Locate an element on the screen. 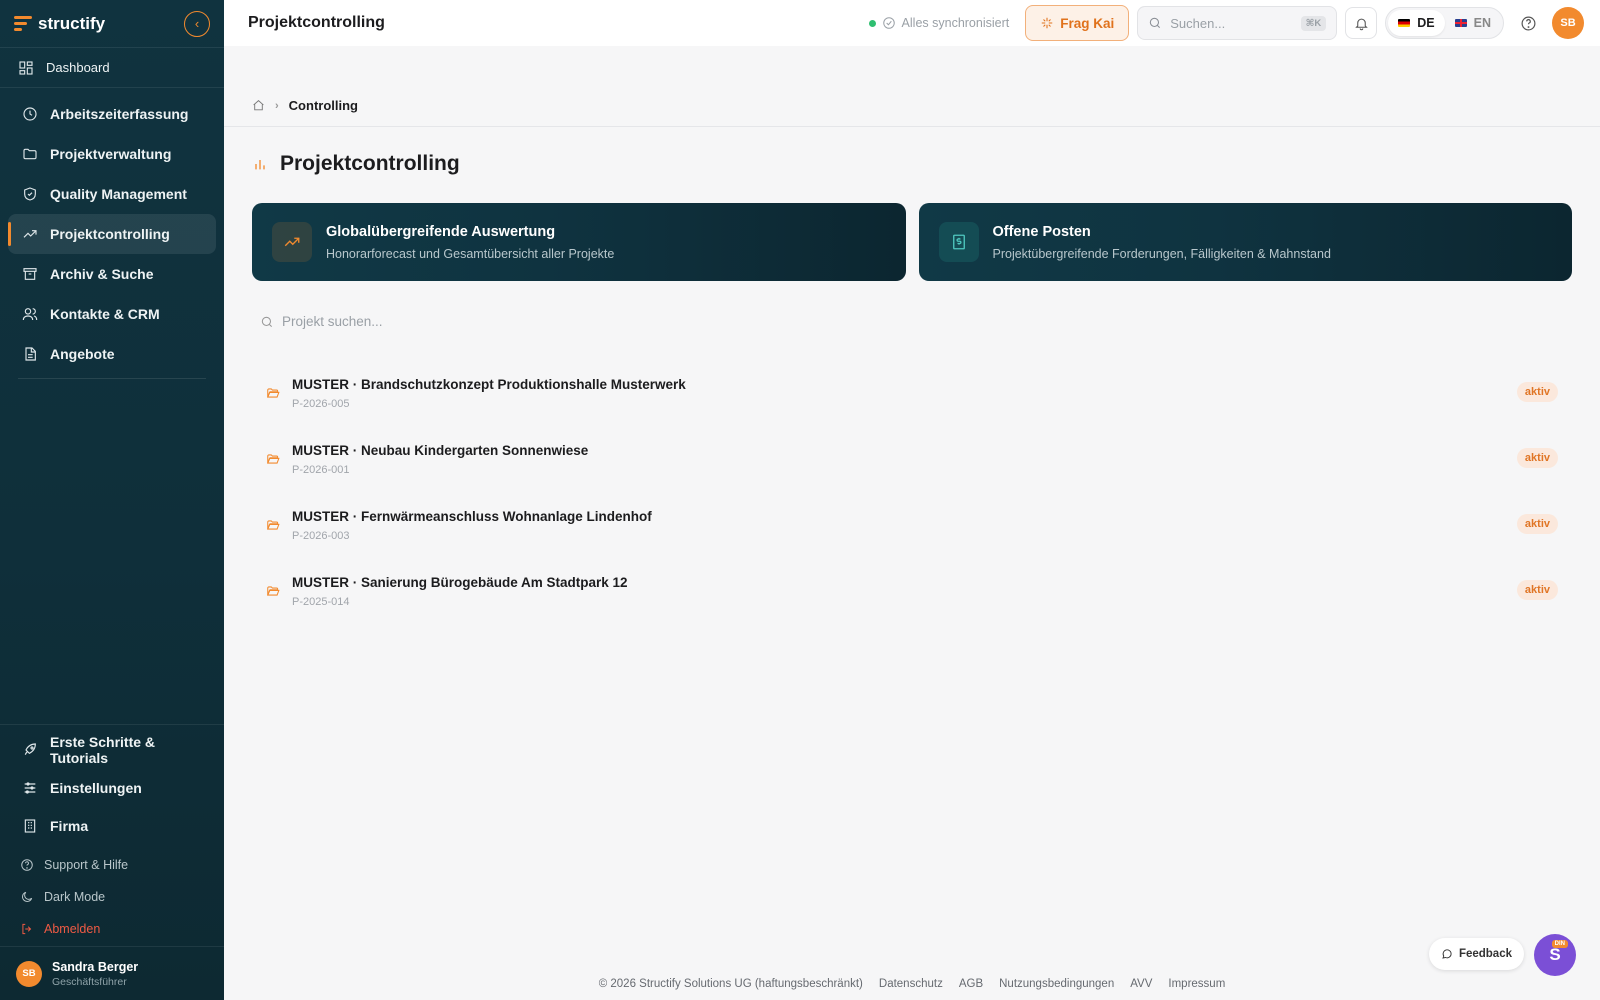 The width and height of the screenshot is (1600, 1000). sidebar-item-projektcontrolling: Projektcontrolling is located at coordinates (112, 234).